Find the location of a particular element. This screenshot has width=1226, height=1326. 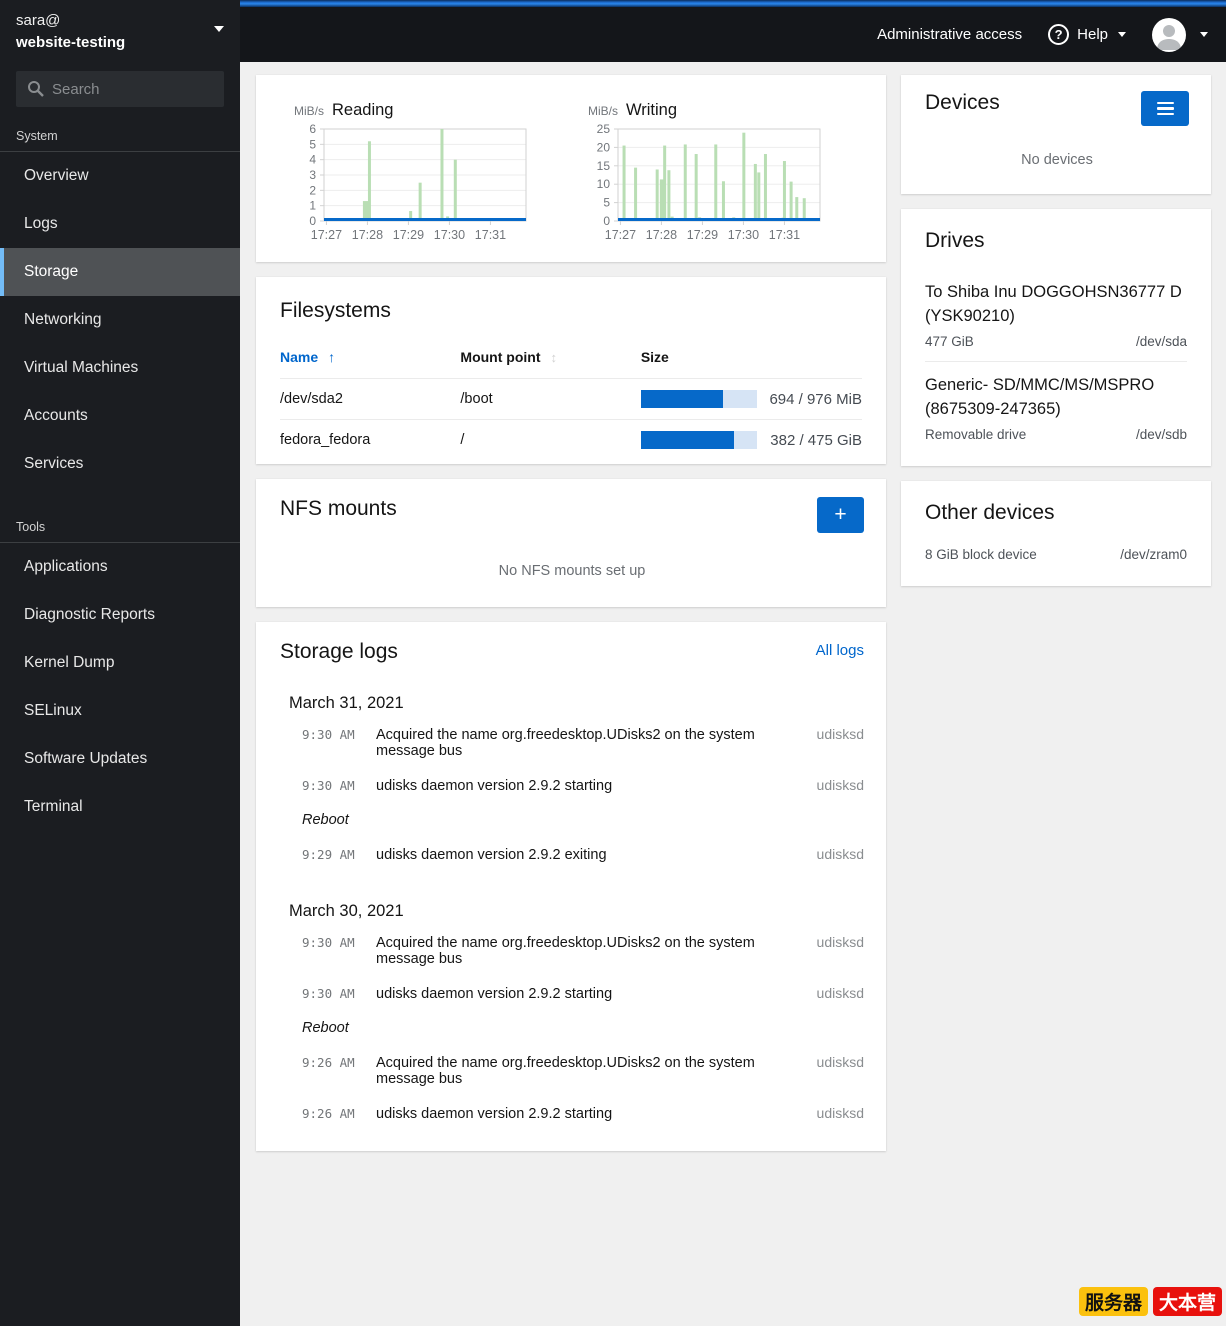

help-menu: ? Help is located at coordinates (1087, 34).